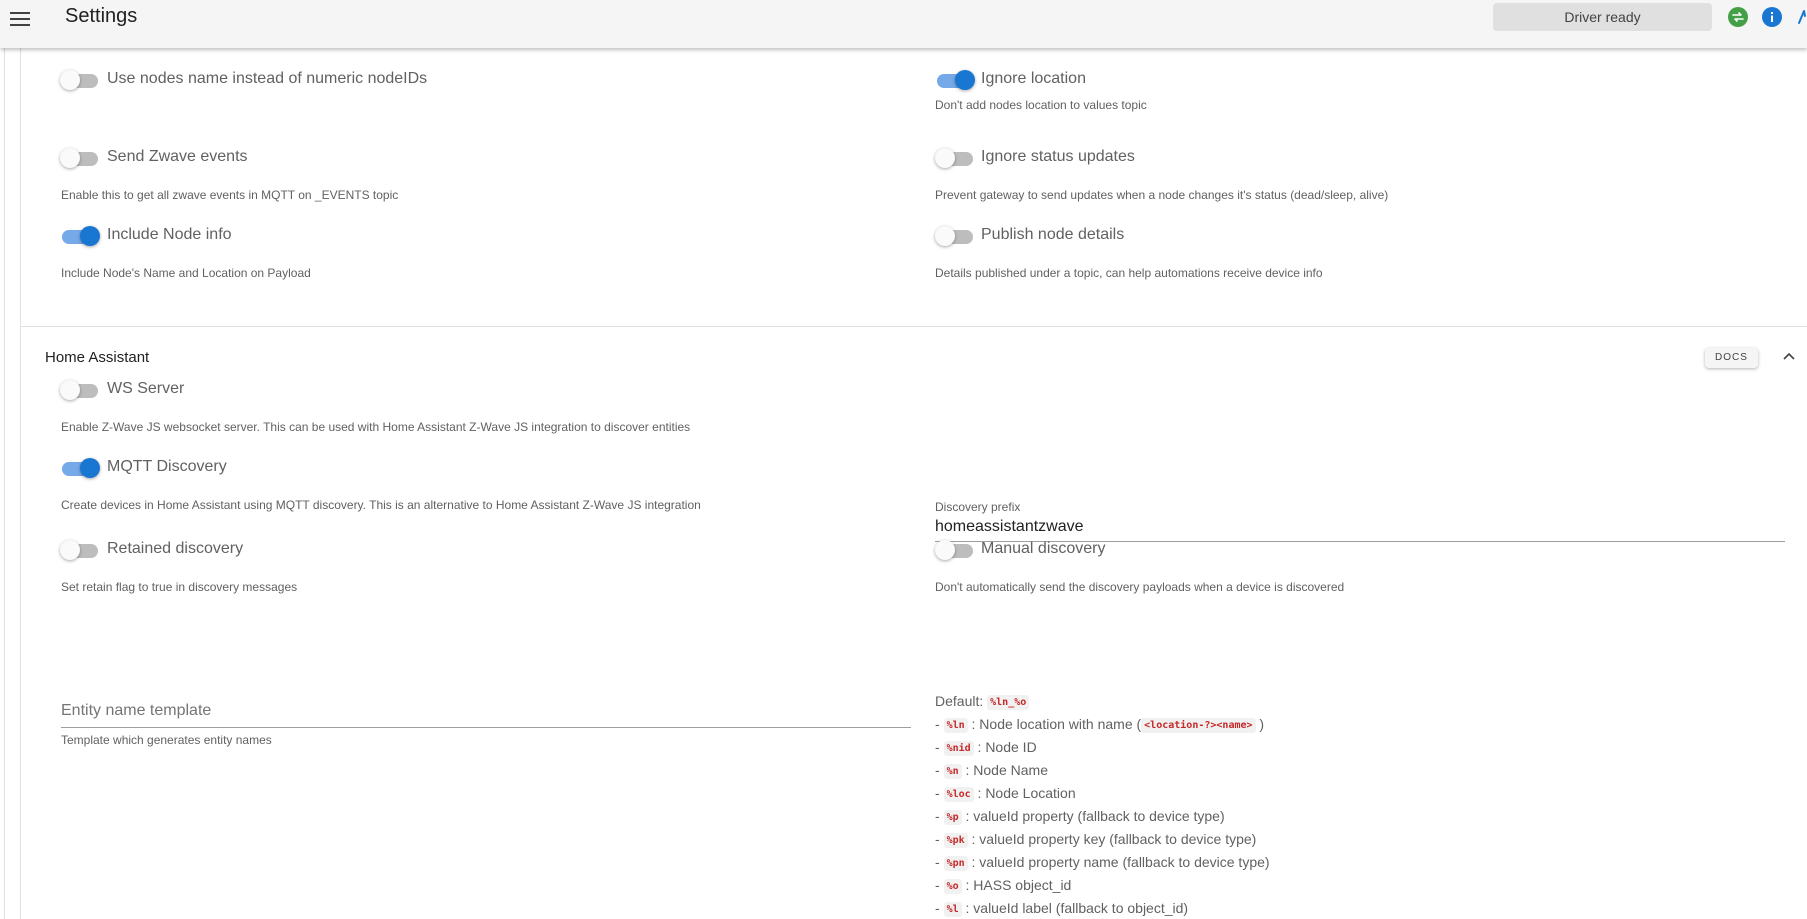 The width and height of the screenshot is (1807, 919). Describe the element at coordinates (913, 326) in the screenshot. I see `section-divider` at that location.